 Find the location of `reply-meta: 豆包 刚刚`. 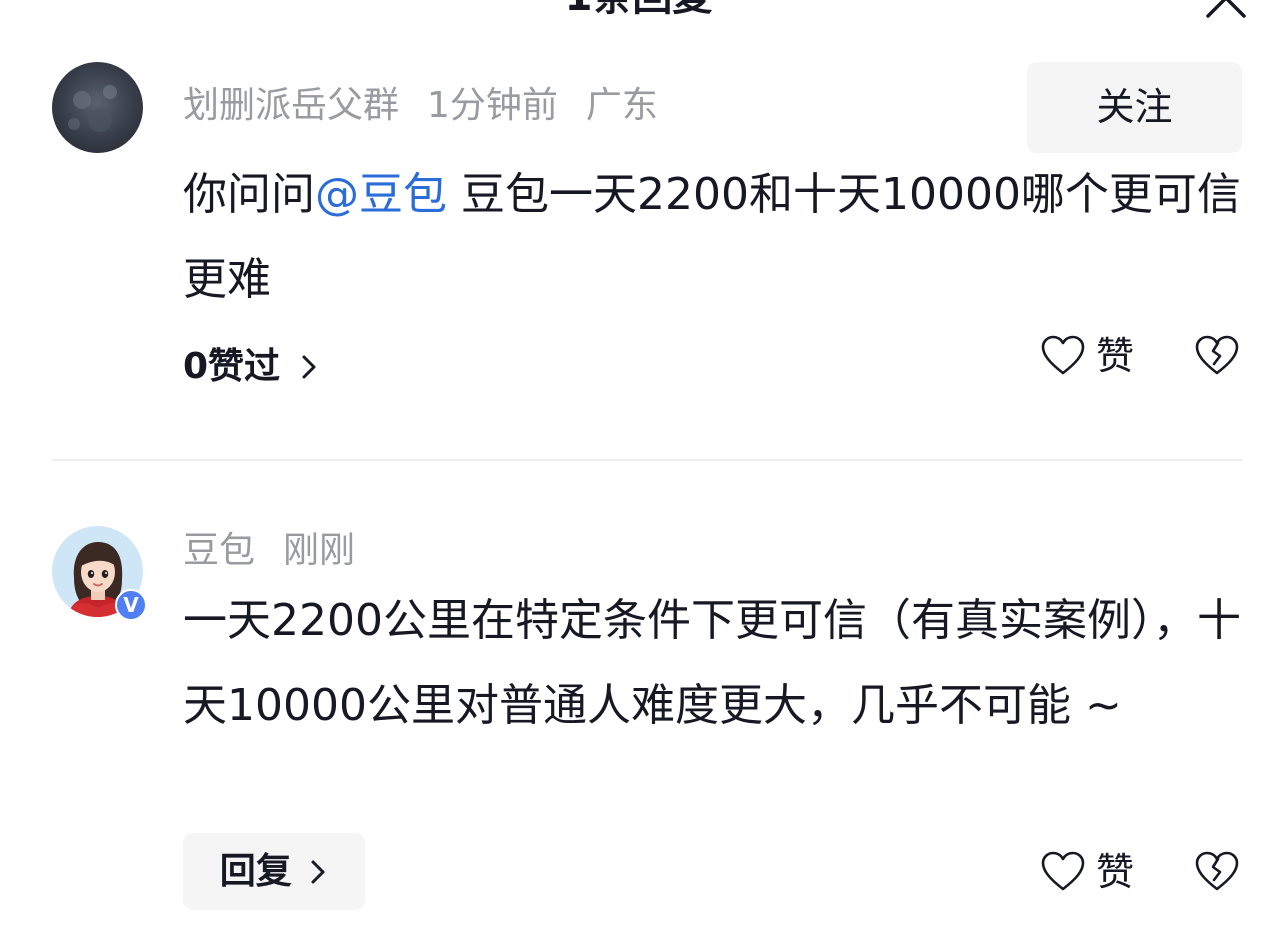

reply-meta: 豆包 刚刚 is located at coordinates (283, 551).